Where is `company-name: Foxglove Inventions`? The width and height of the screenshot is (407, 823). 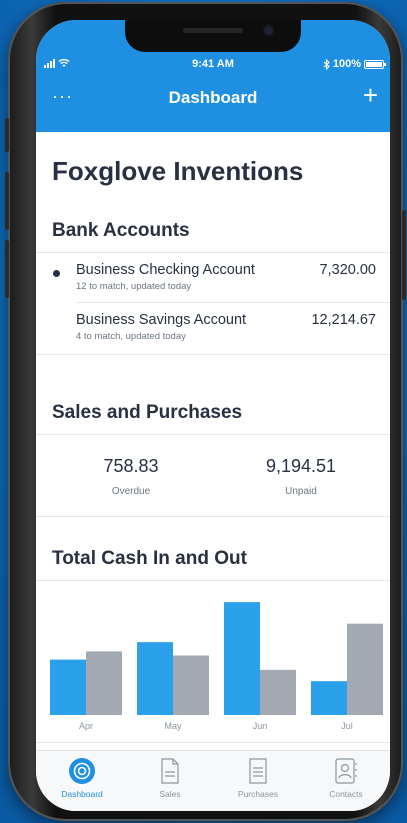
company-name: Foxglove Inventions is located at coordinates (178, 171).